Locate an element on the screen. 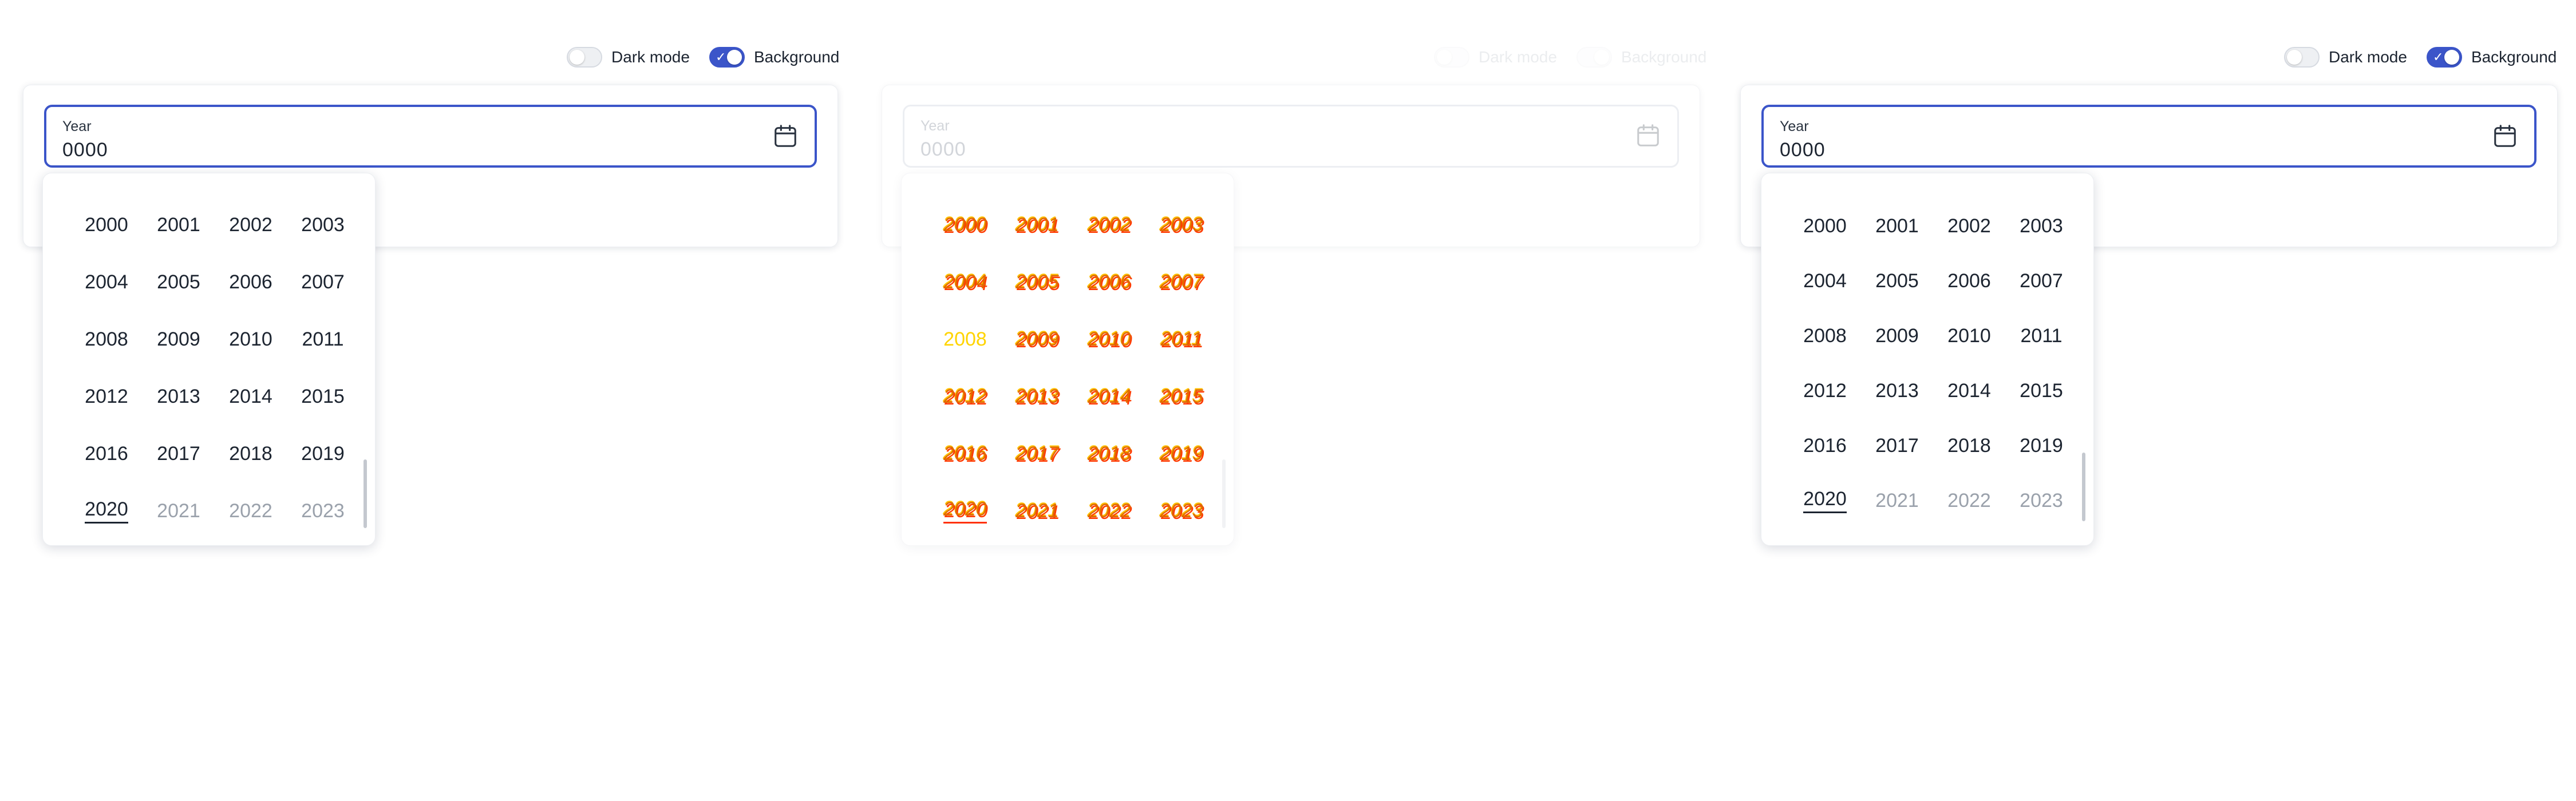 The image size is (2576, 801). year-option-label: 2018 is located at coordinates (1109, 454).